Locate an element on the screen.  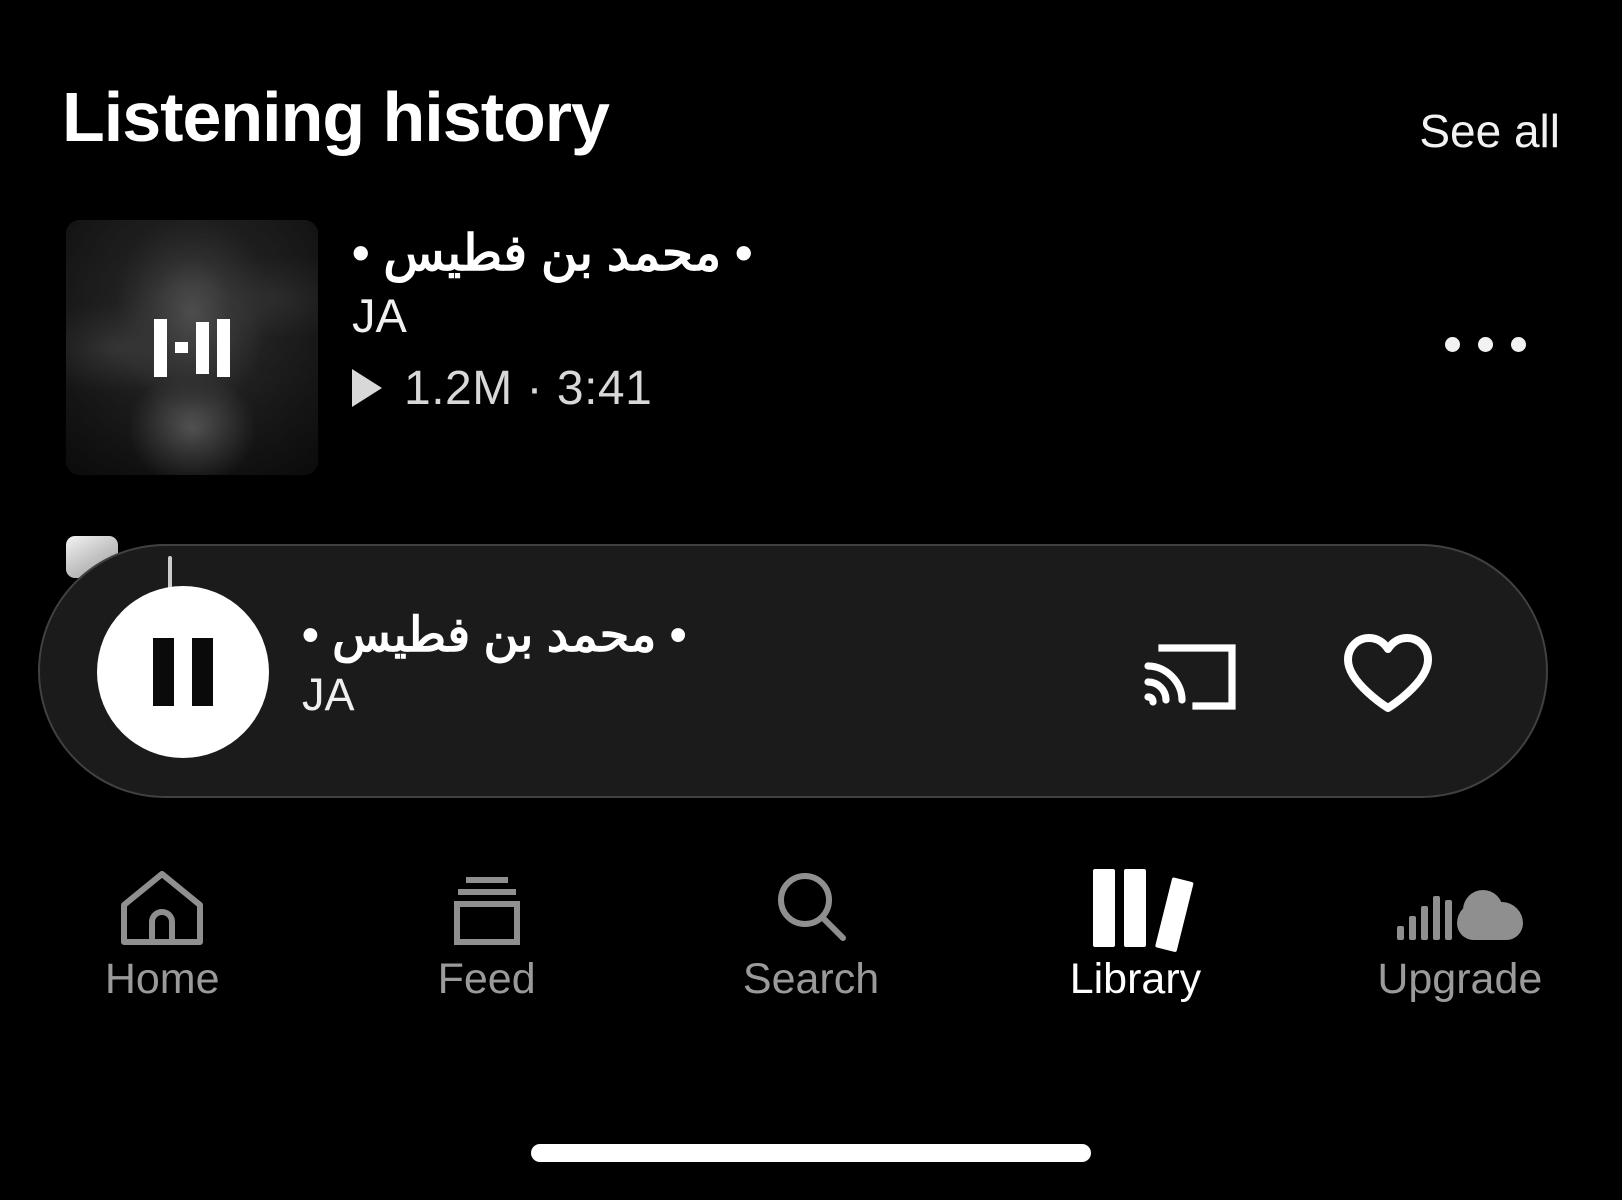
nav-item-library: Library is located at coordinates (1135, 947).